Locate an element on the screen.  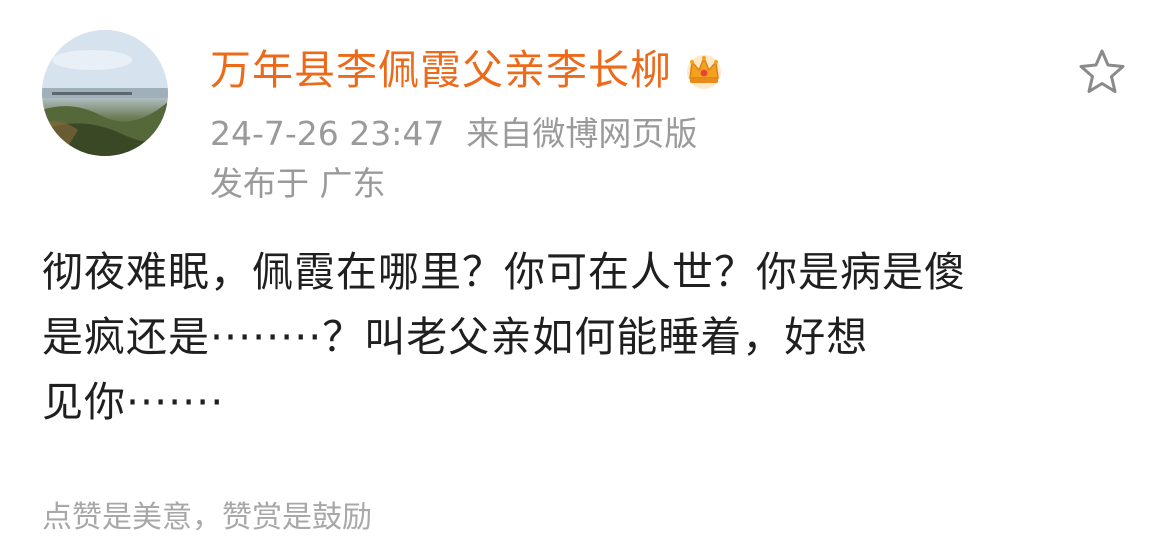
post-source: 来自微博网页版 is located at coordinates (582, 133).